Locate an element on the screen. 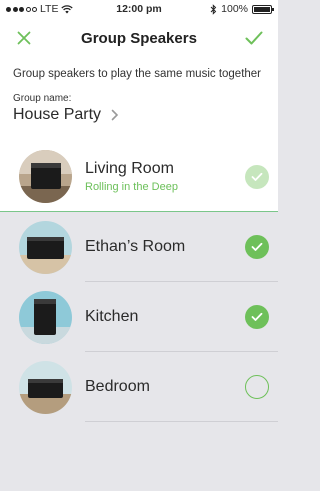 This screenshot has width=320, height=491. signal-strength-icon is located at coordinates (21, 9).